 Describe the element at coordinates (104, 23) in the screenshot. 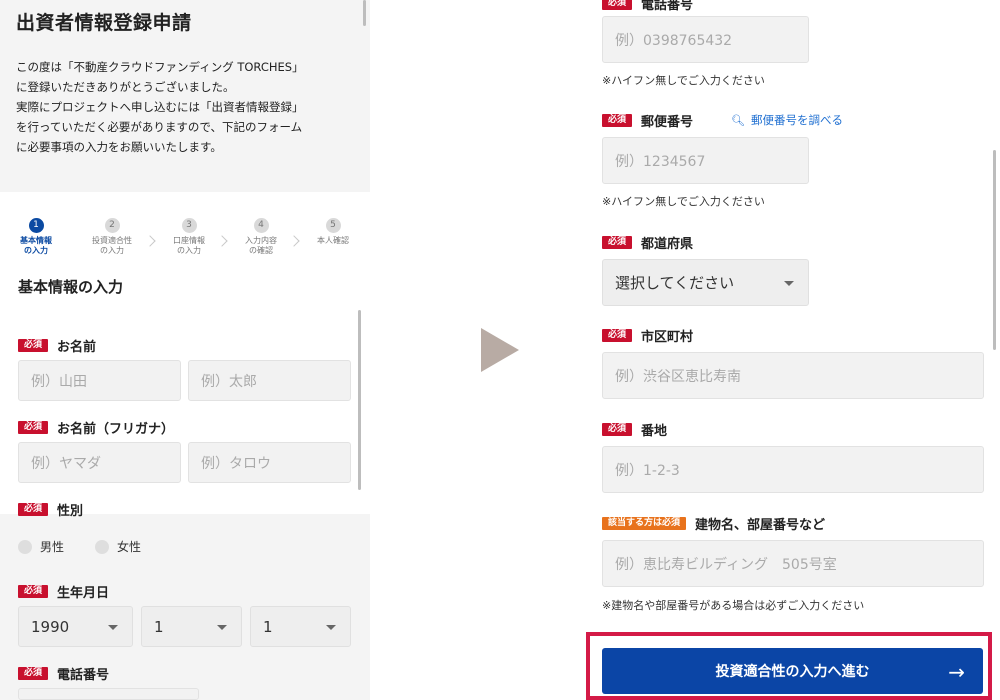

I see `page-title: 出資者情報登録申請` at that location.